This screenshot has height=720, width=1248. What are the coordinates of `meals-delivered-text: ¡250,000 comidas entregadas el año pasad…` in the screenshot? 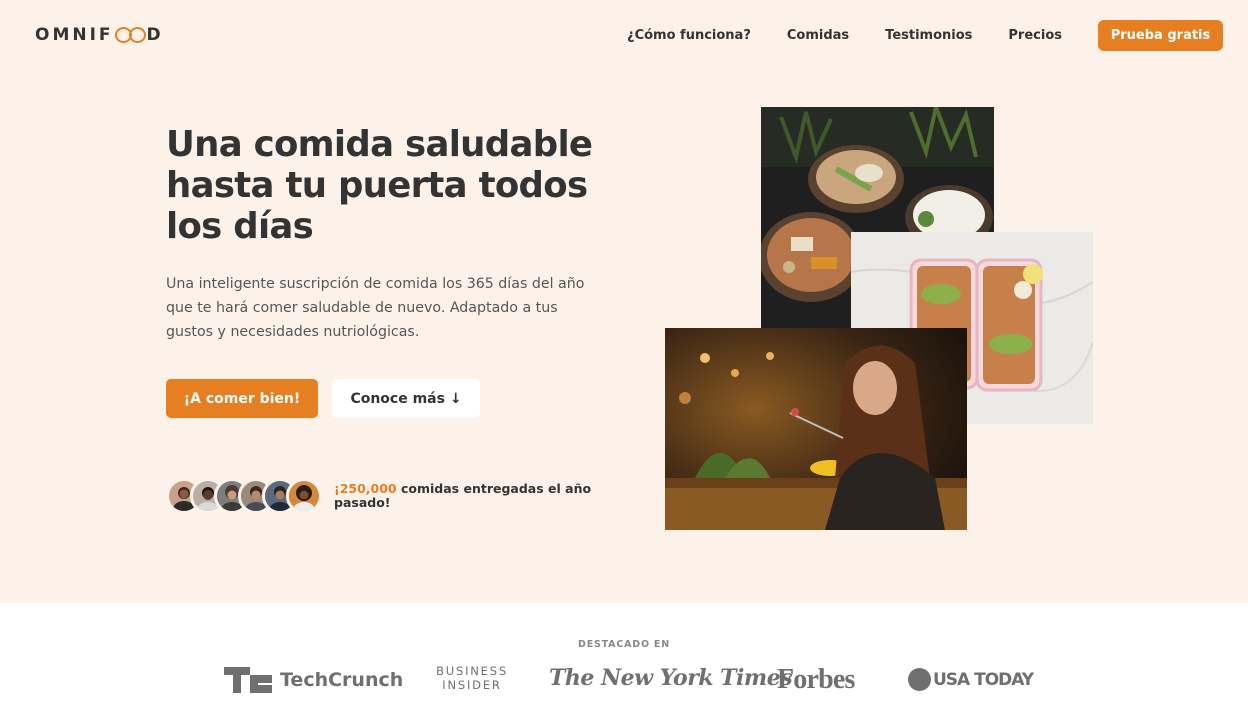 It's located at (464, 496).